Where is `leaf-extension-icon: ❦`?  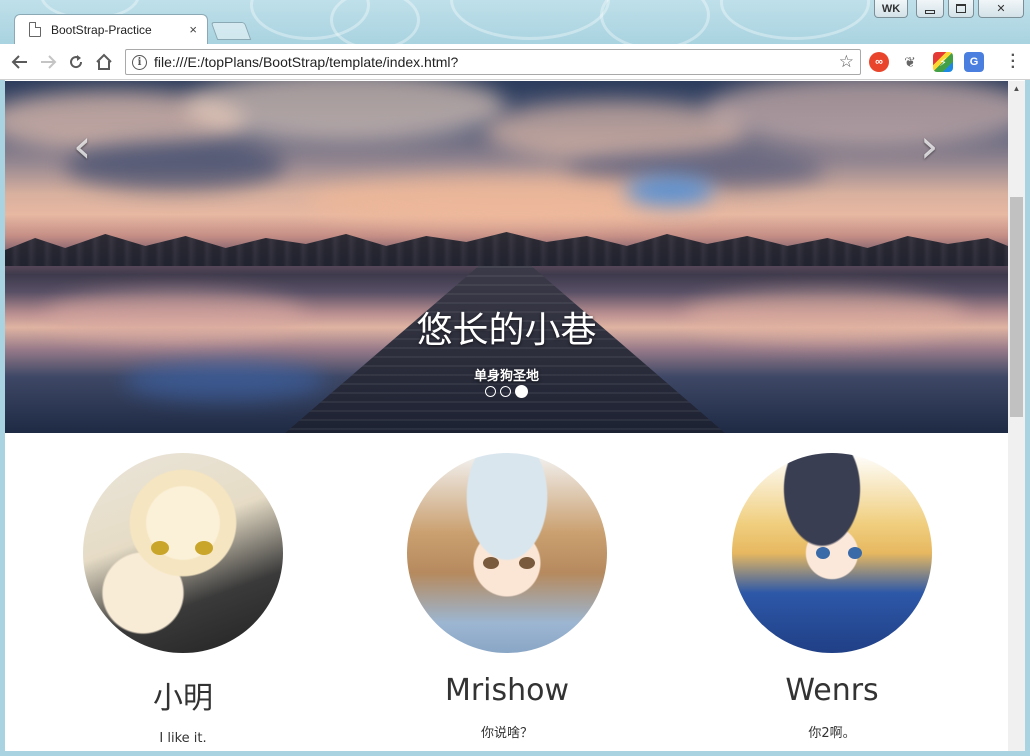 leaf-extension-icon: ❦ is located at coordinates (910, 62).